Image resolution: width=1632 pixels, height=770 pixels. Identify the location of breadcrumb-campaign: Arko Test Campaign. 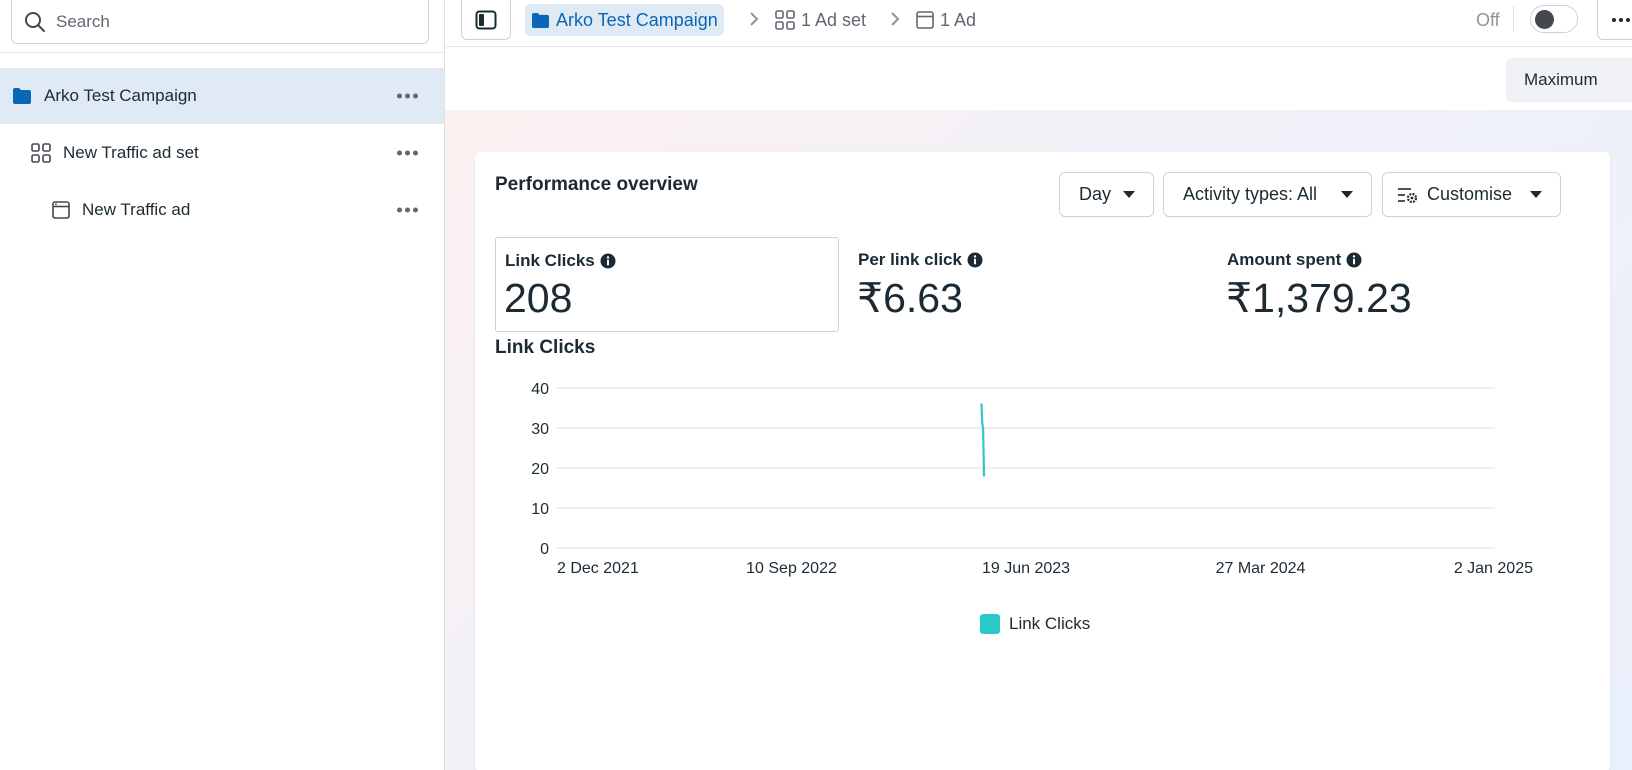
(624, 20).